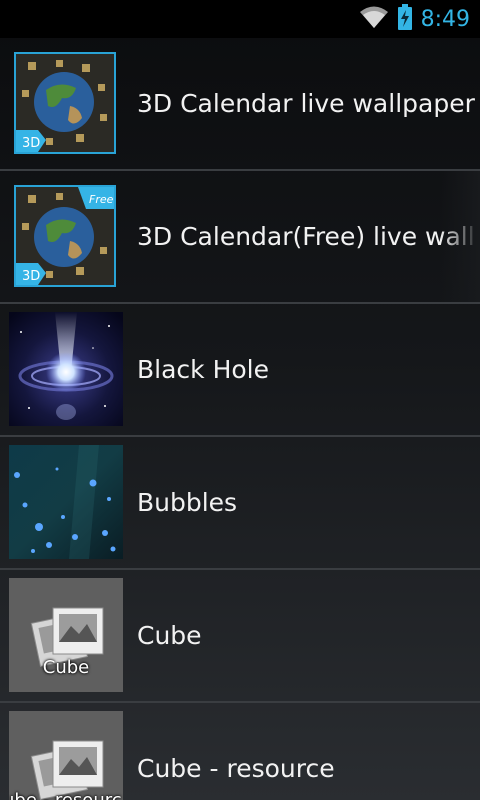 The width and height of the screenshot is (480, 800). Describe the element at coordinates (66, 795) in the screenshot. I see `thumbnail-caption: ube - resourc` at that location.